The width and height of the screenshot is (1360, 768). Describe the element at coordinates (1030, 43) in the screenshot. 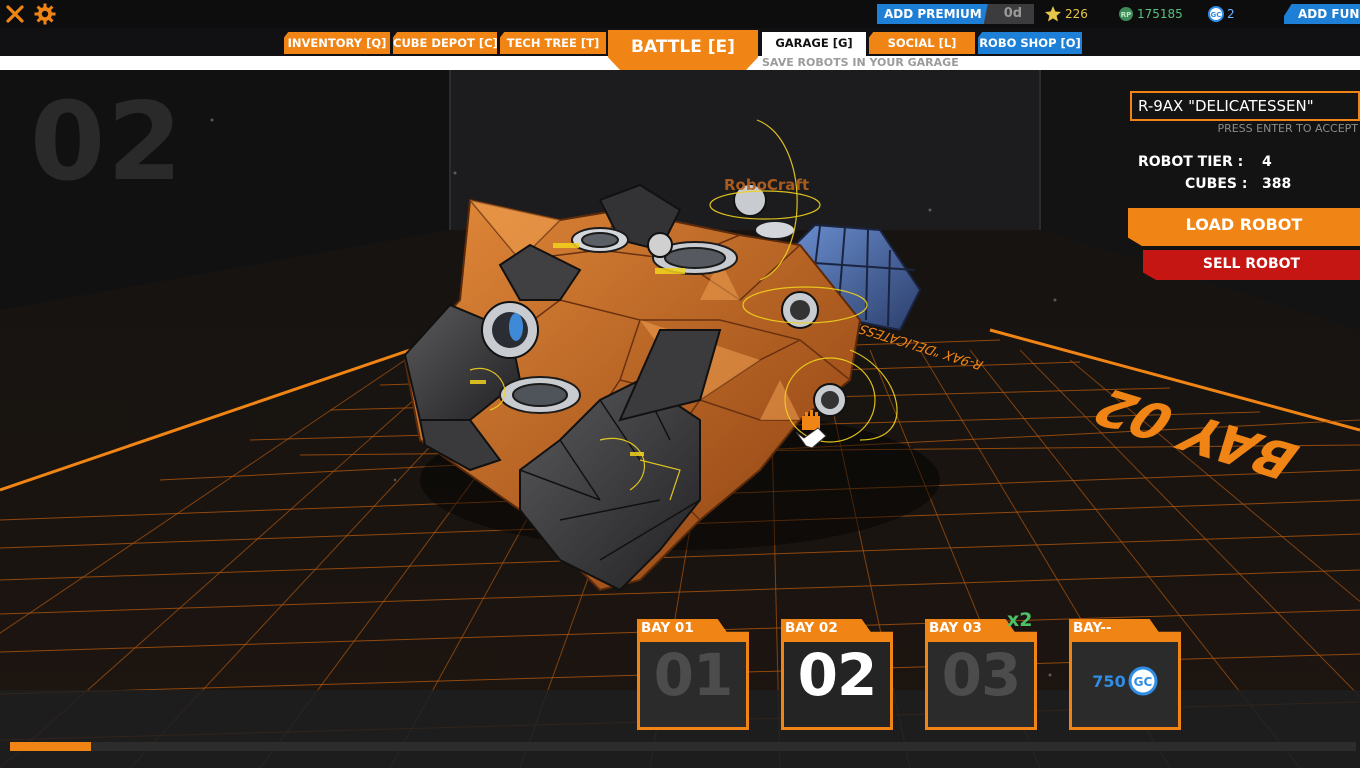

I see `tab-robo-shop: ROBO SHOP [O]` at that location.